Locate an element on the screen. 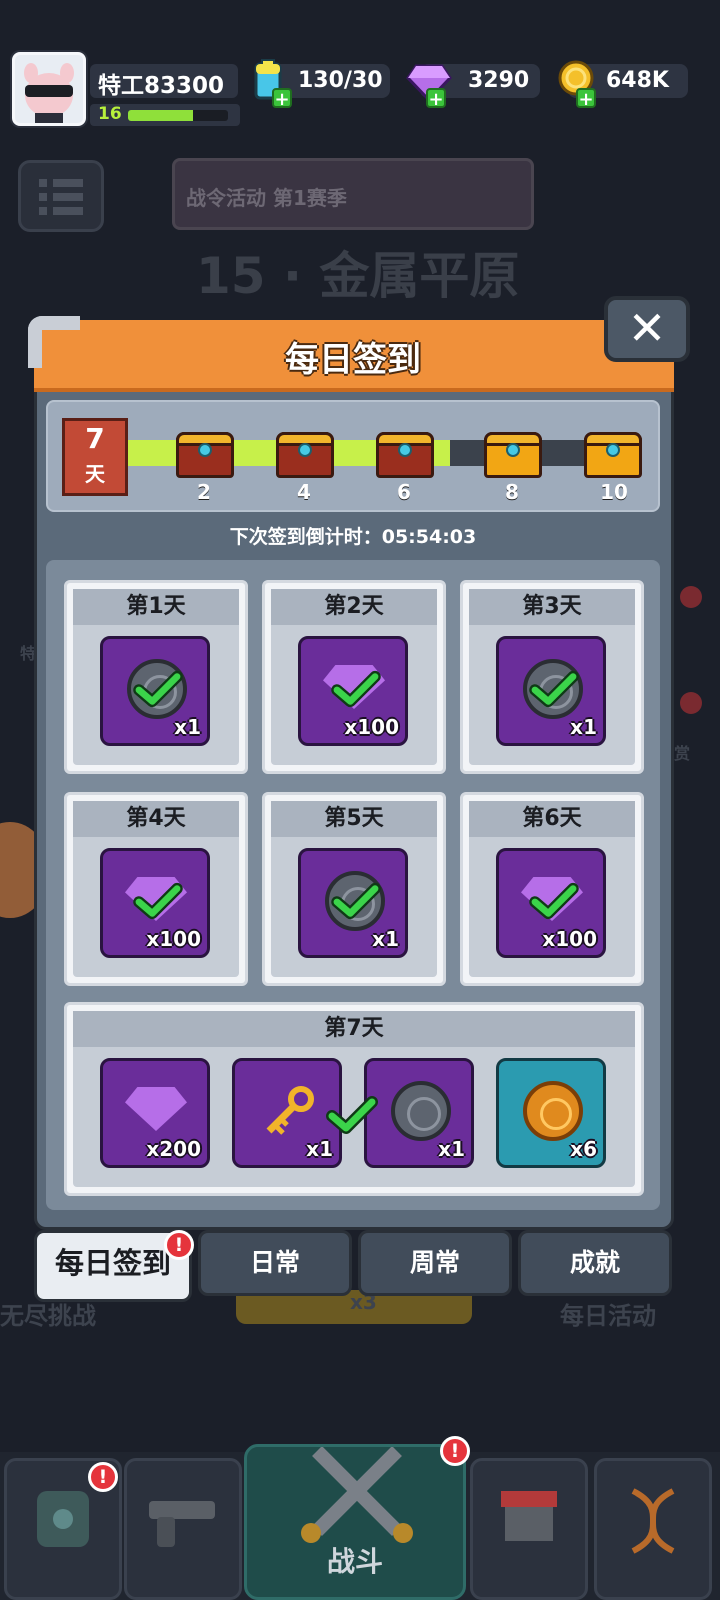 This screenshot has width=720, height=1600. day-label: 第1天 is located at coordinates (156, 607).